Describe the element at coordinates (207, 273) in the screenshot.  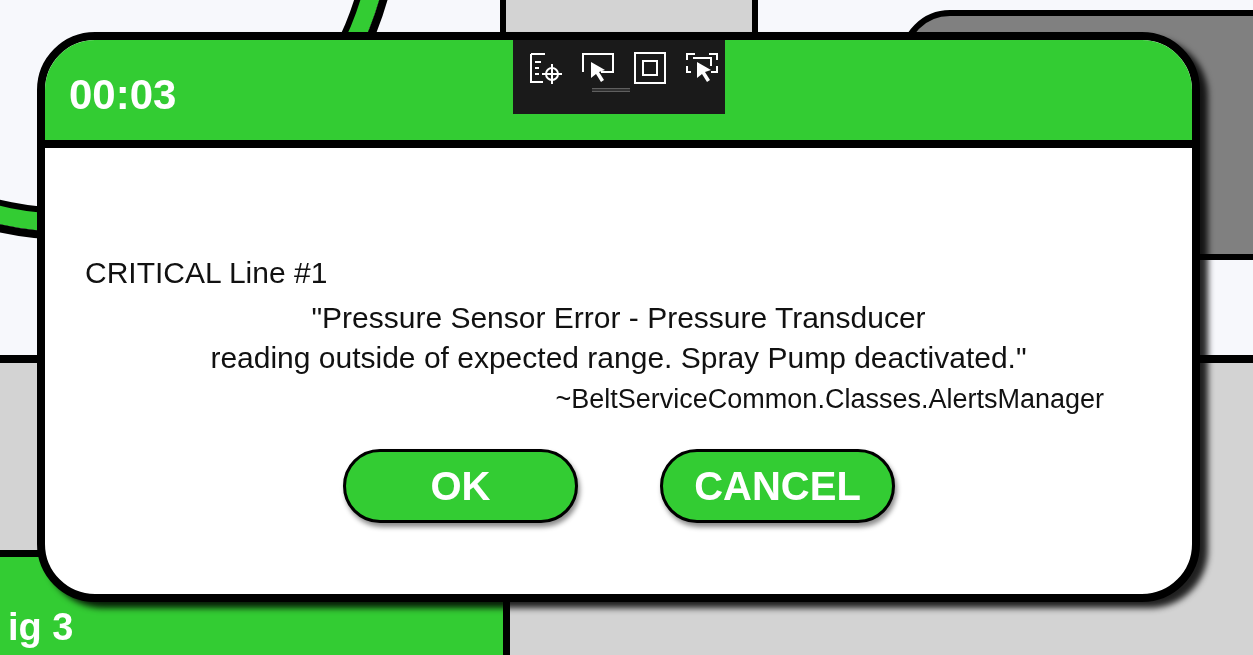
I see `alert-heading: CRITICAL Line #1` at that location.